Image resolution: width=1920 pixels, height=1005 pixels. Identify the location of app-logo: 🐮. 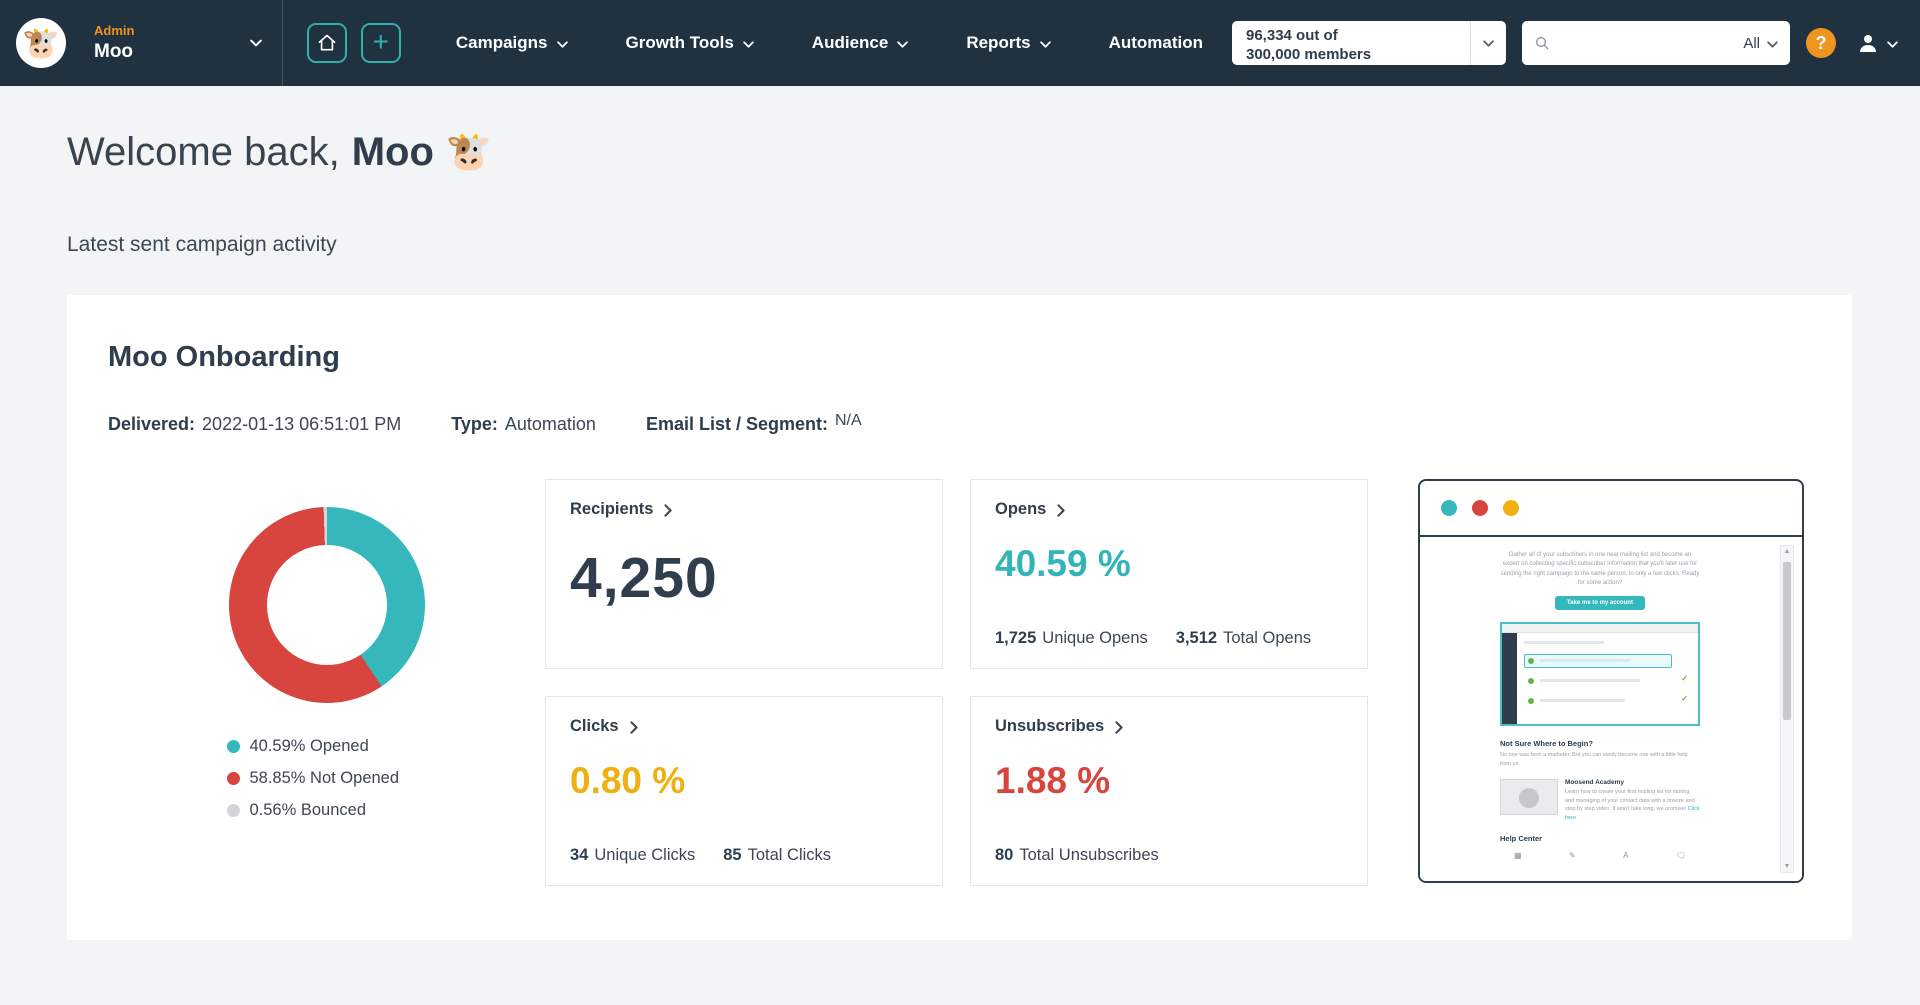
(41, 43).